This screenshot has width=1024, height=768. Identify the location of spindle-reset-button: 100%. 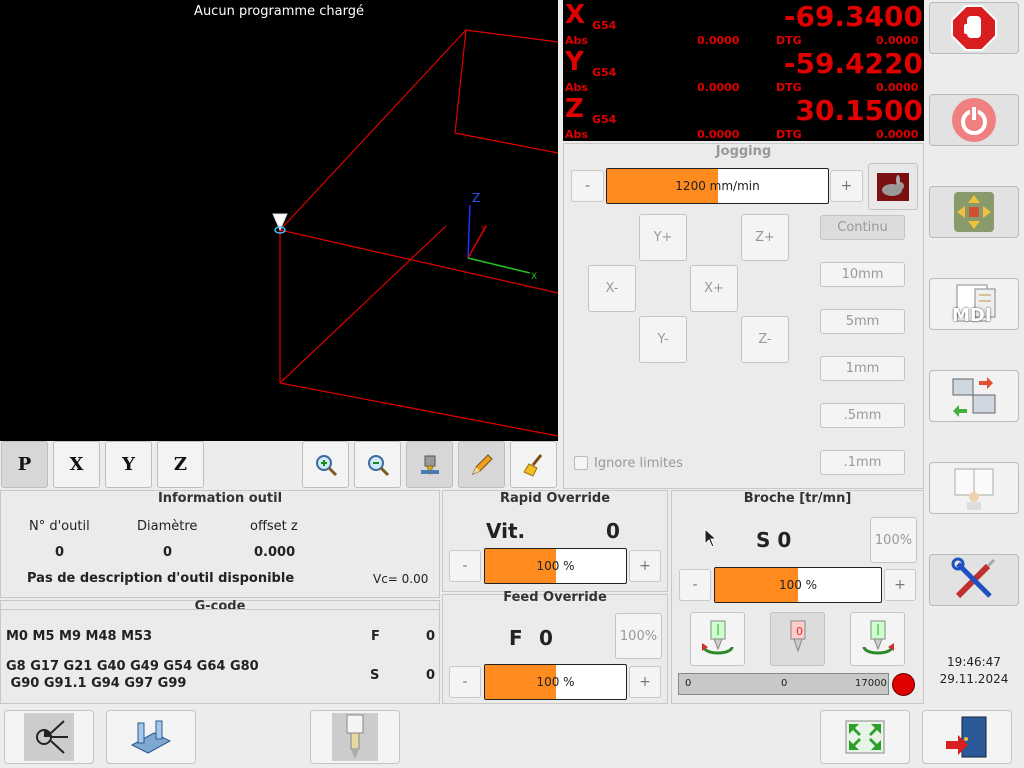
(893, 540).